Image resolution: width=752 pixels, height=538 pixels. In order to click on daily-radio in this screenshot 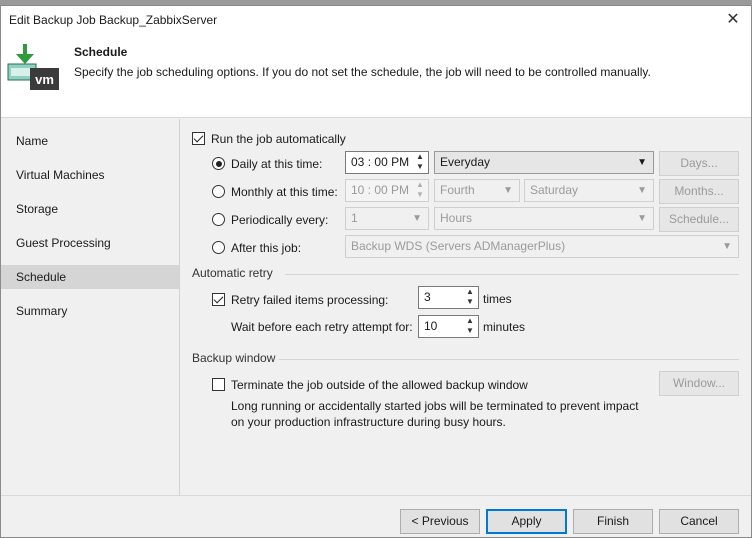, I will do `click(218, 163)`.